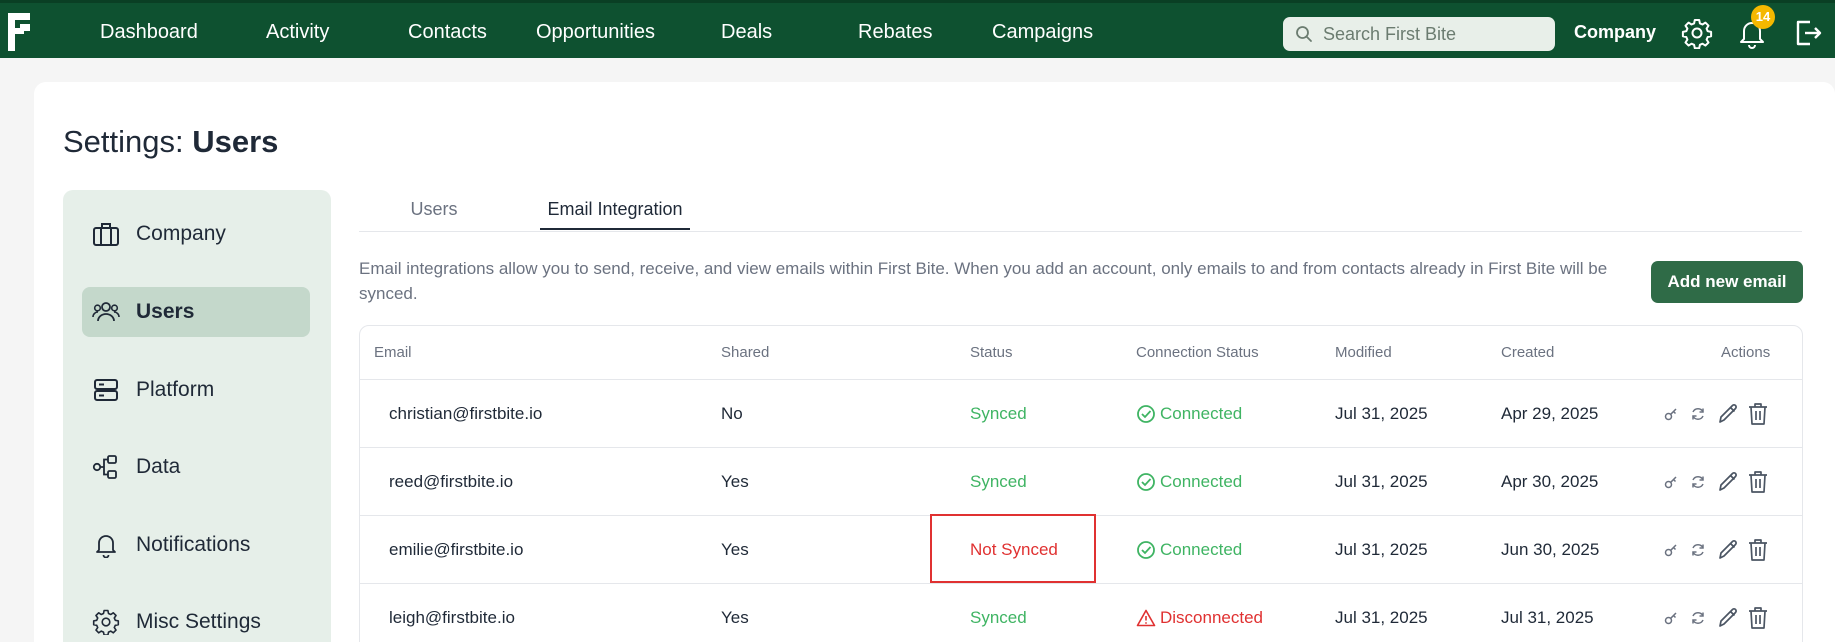  Describe the element at coordinates (1550, 413) in the screenshot. I see `created-cell: Apr 29, 2025` at that location.